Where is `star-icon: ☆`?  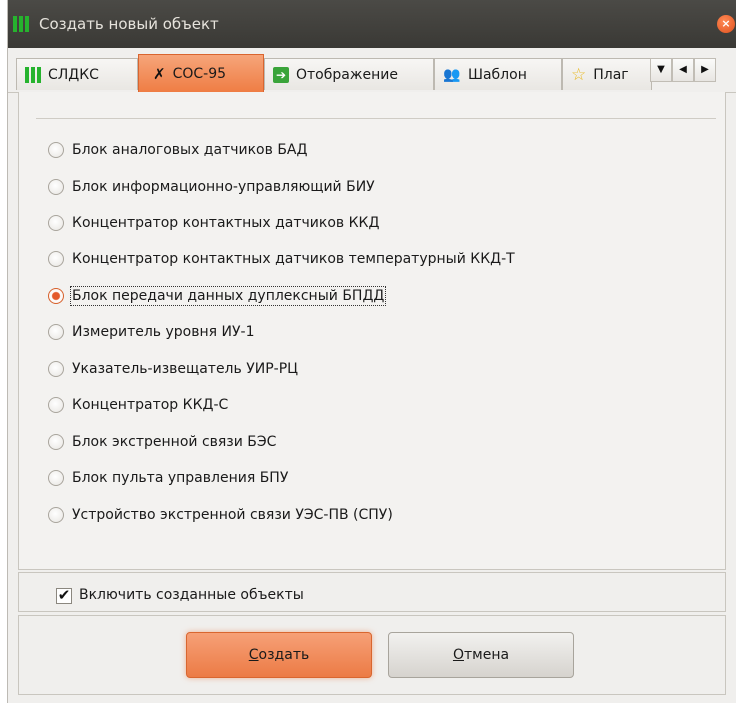 star-icon: ☆ is located at coordinates (579, 74).